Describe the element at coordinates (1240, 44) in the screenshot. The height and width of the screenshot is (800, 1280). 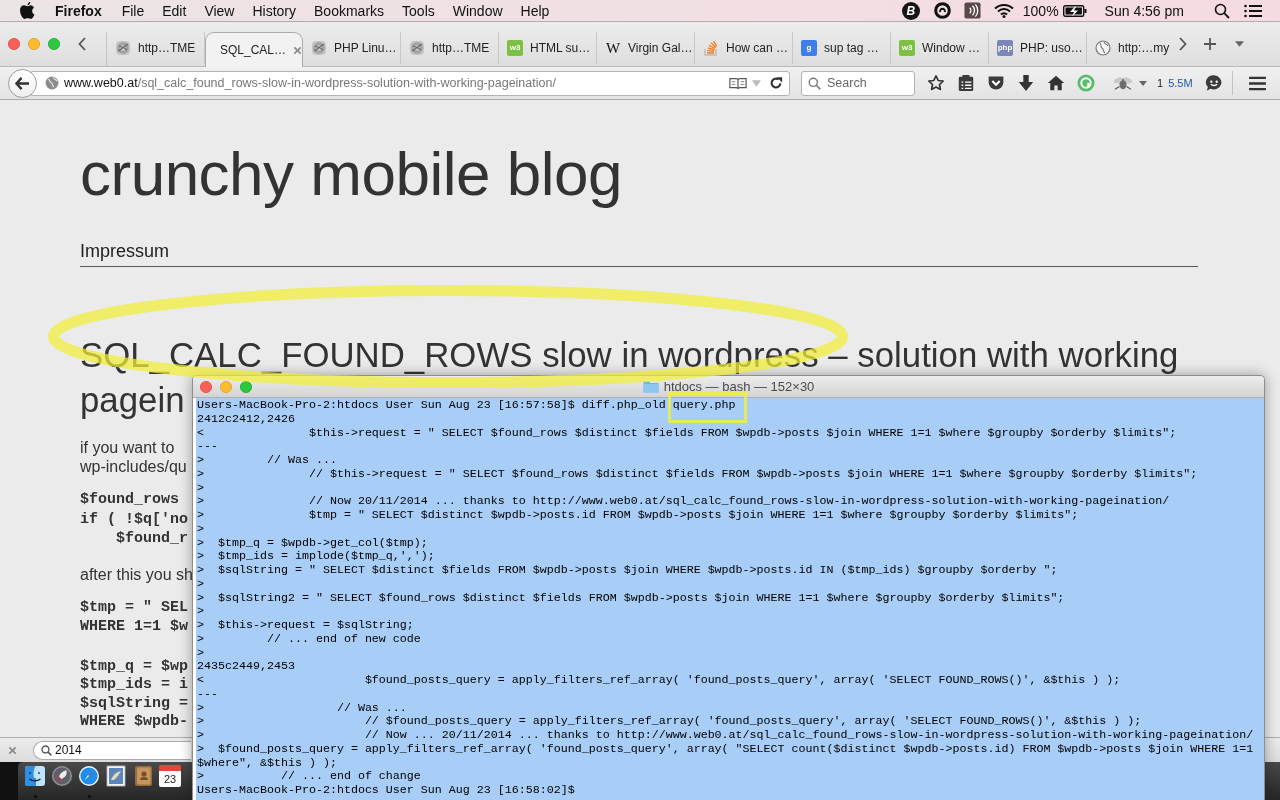
I see `tab-list-caret-icon` at that location.